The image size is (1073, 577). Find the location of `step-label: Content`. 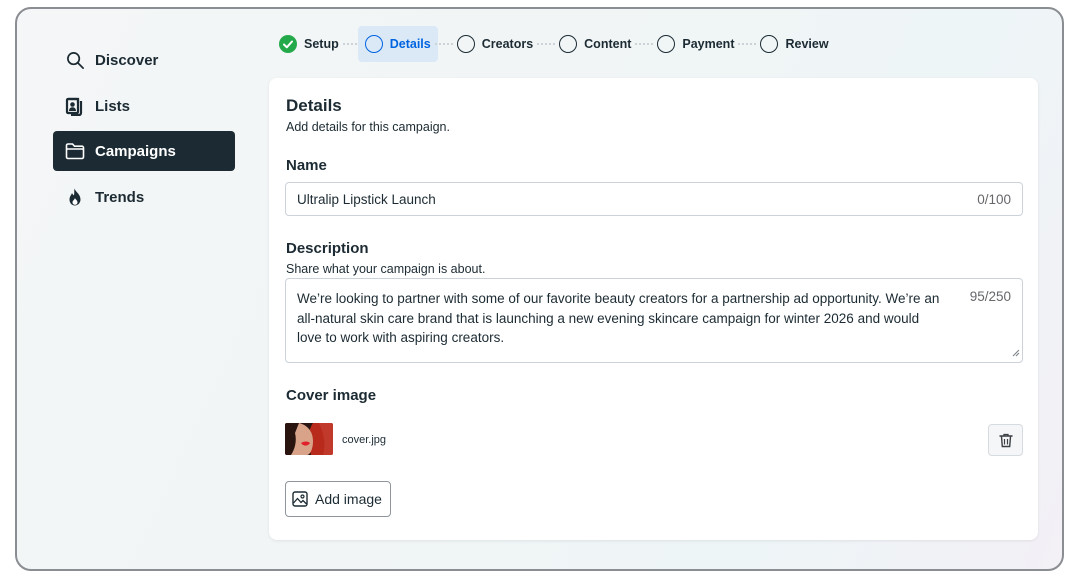

step-label: Content is located at coordinates (608, 44).